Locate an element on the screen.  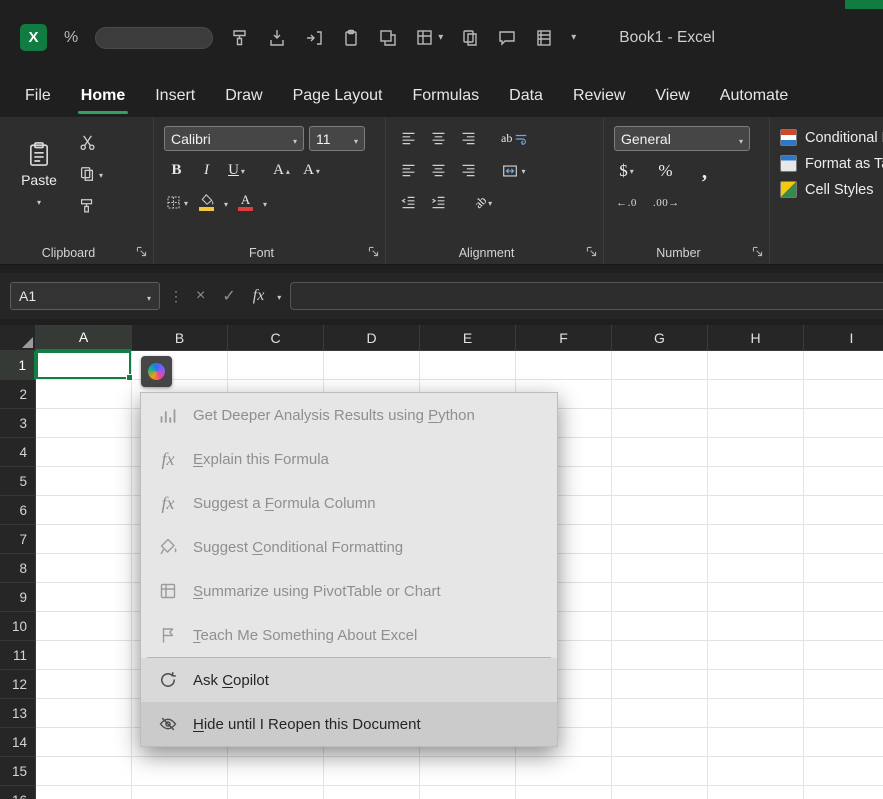
cell-H15 is located at coordinates (756, 771).